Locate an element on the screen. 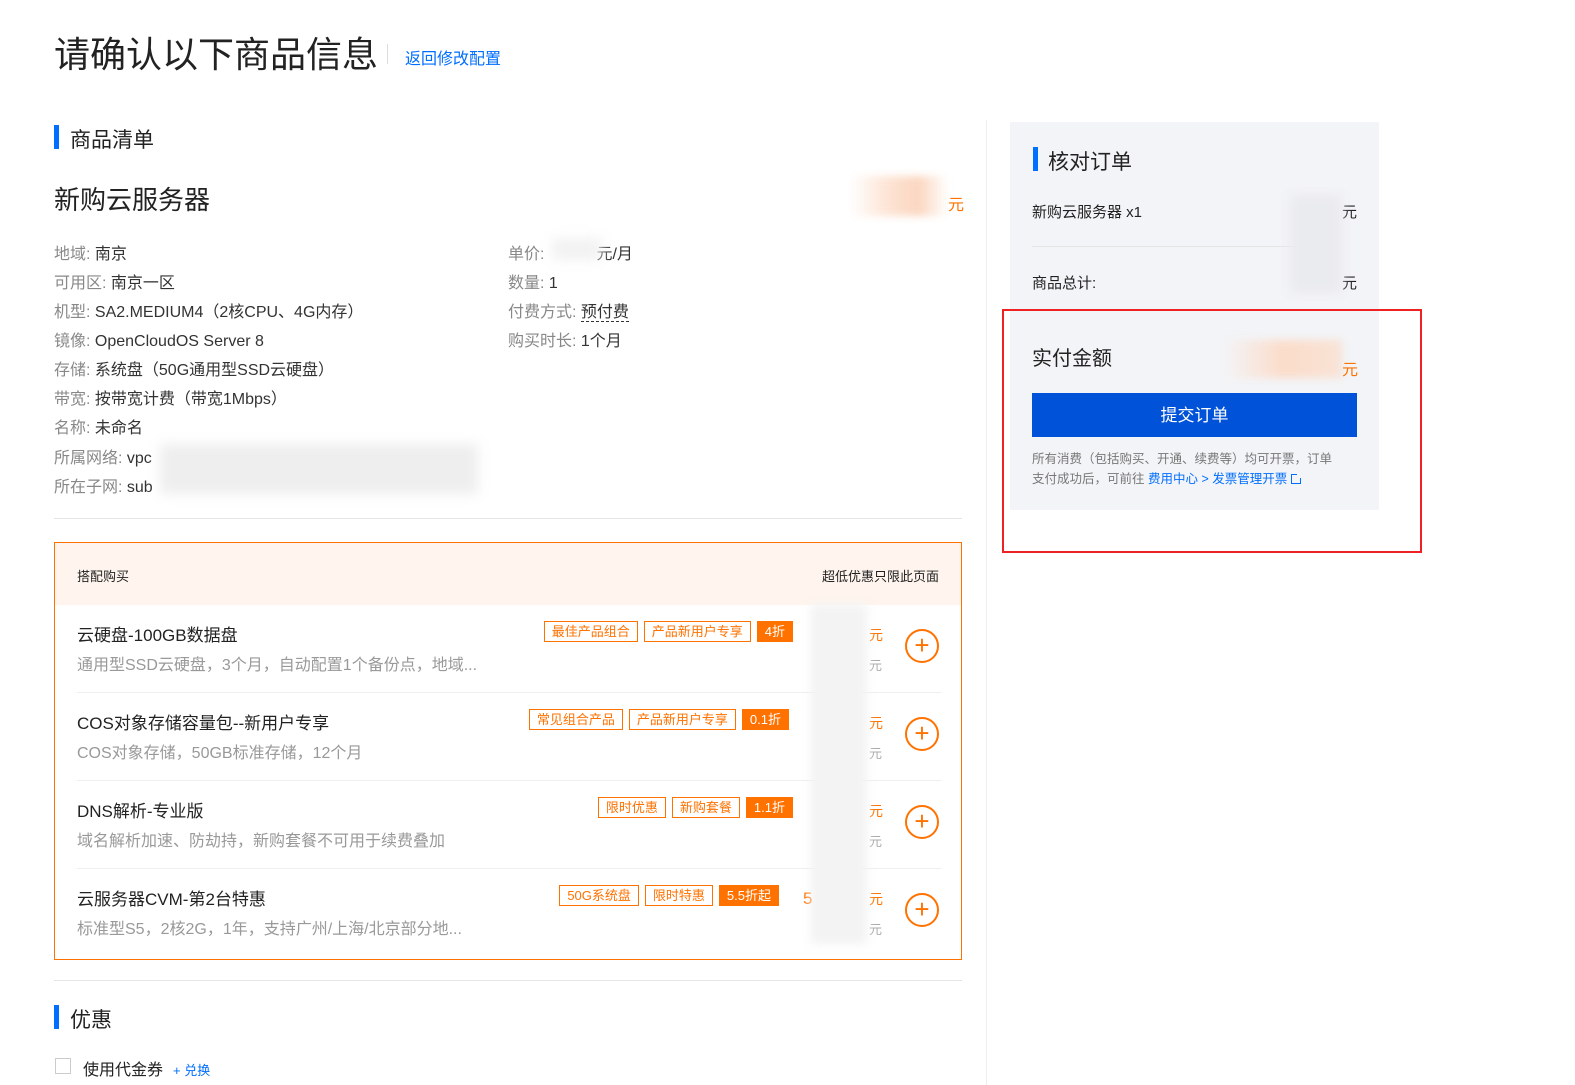 This screenshot has height=1085, width=1575. spec-zone: 可用区: 南京一区 is located at coordinates (114, 283).